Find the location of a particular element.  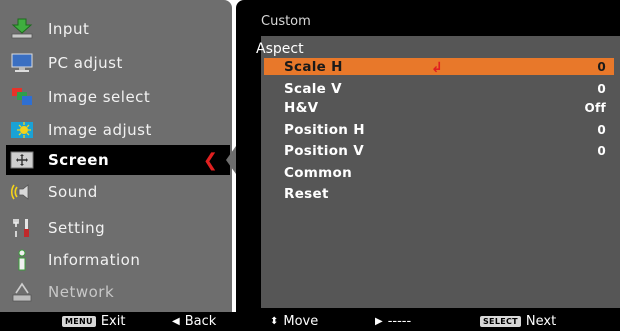

up-down-arrow-icon: ⬍ is located at coordinates (274, 321).